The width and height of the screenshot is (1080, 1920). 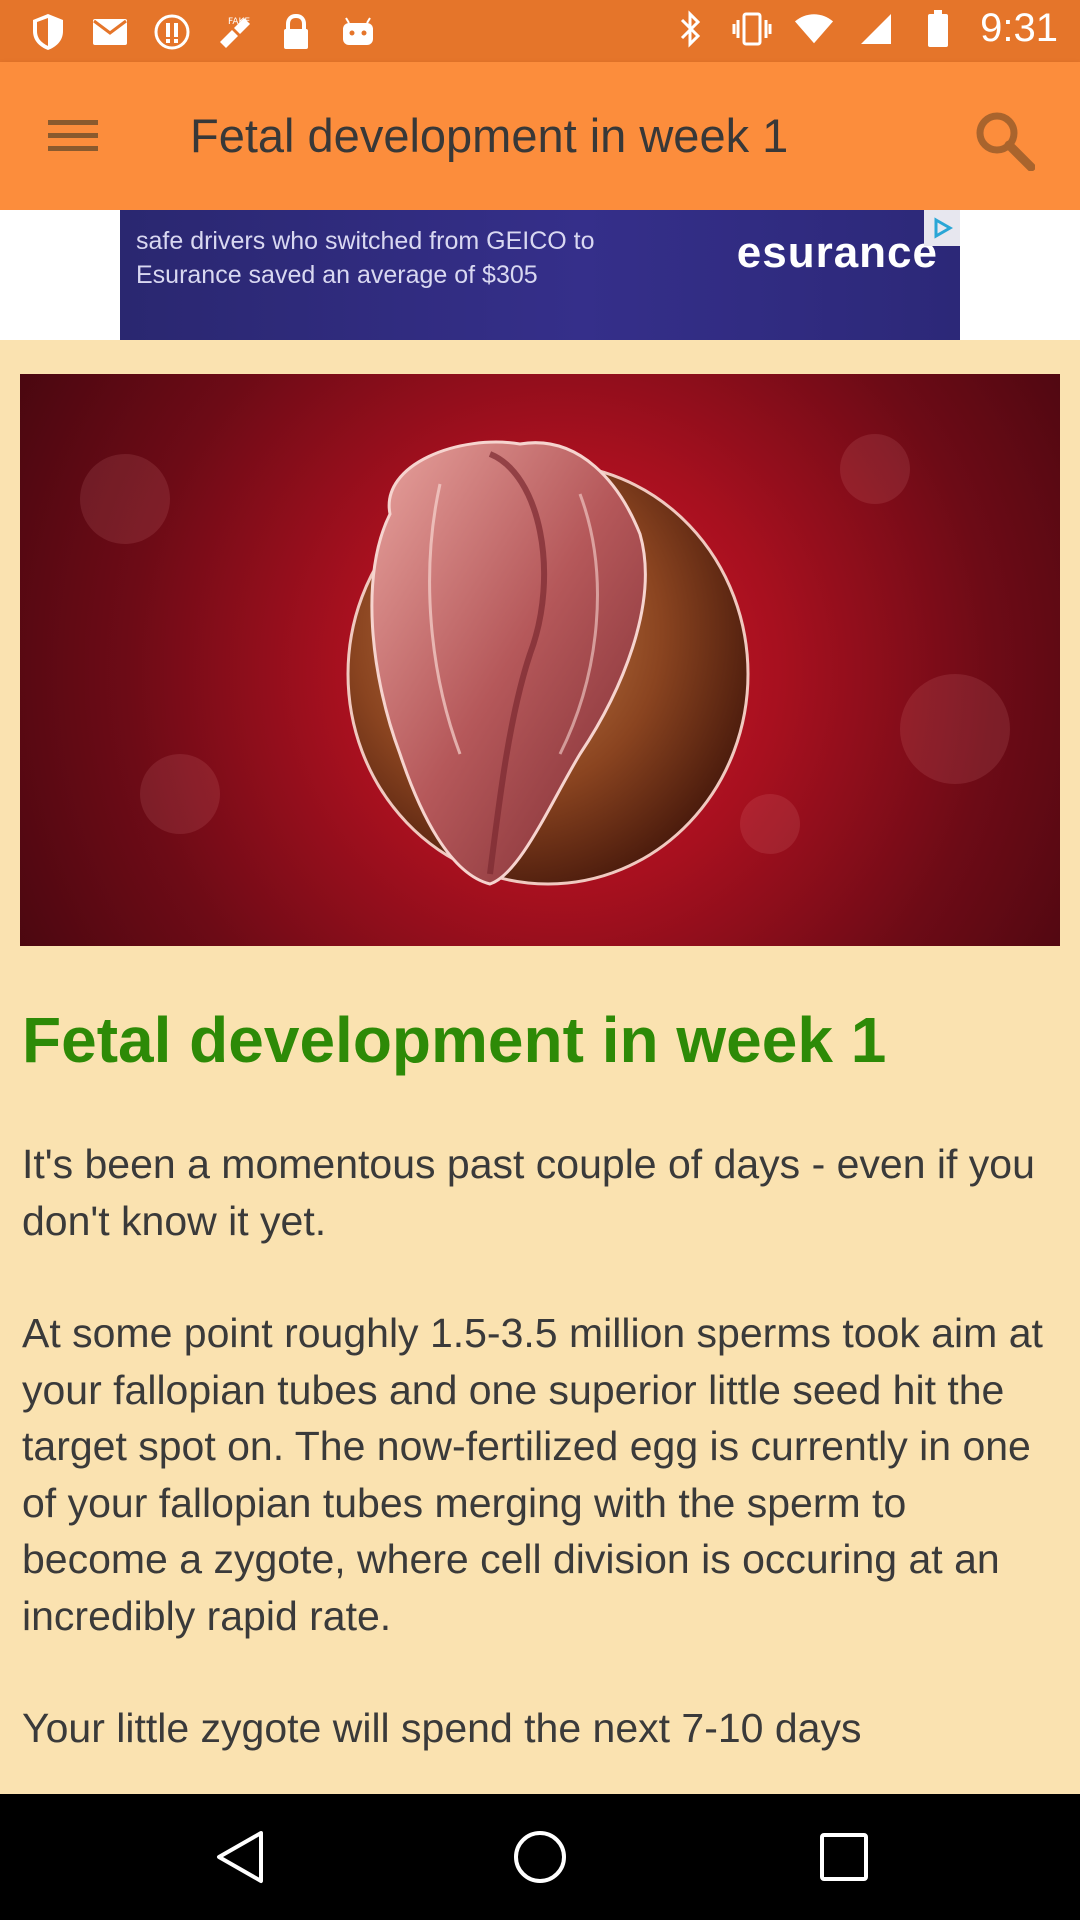 I want to click on menu-icon, so click(x=73, y=136).